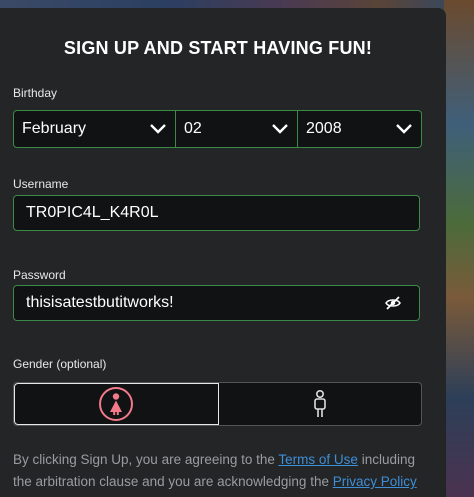 The width and height of the screenshot is (474, 497). I want to click on gender-male-button, so click(320, 404).